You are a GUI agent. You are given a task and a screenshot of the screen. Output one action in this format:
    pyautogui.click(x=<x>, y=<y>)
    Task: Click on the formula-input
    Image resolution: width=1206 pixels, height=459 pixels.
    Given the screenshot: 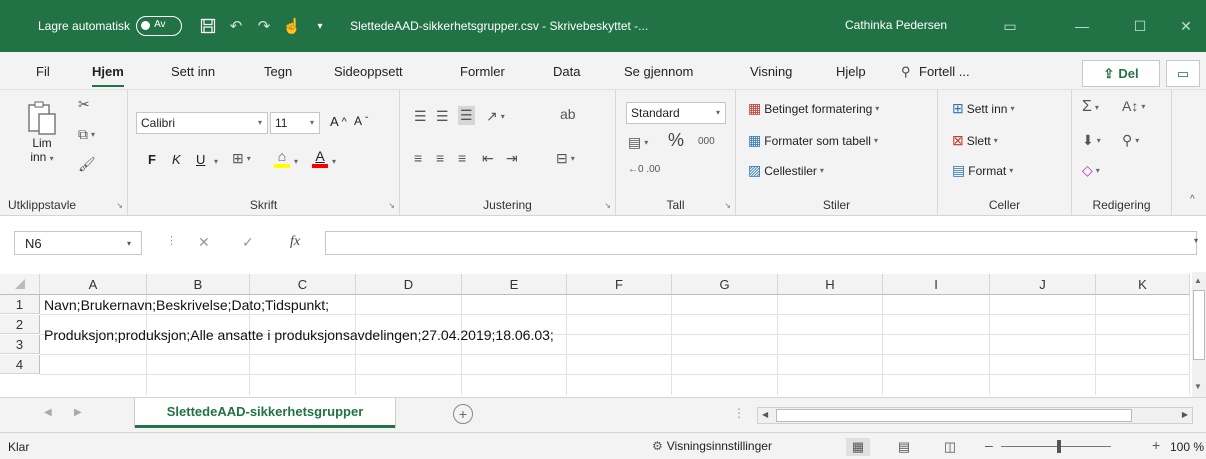 What is the action you would take?
    pyautogui.click(x=761, y=243)
    